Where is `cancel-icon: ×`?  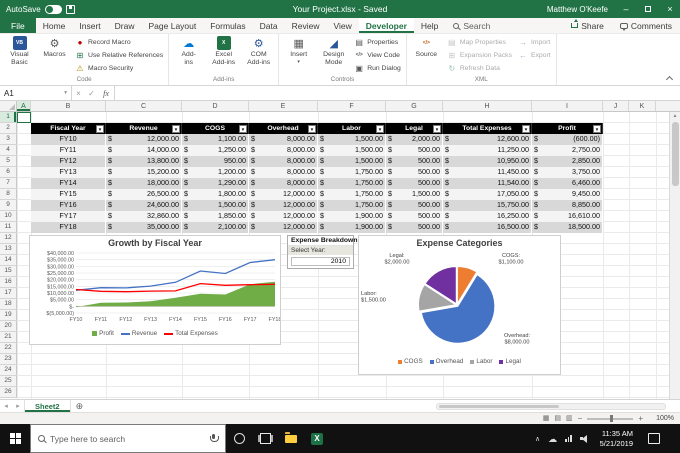
cancel-icon: × is located at coordinates (78, 93).